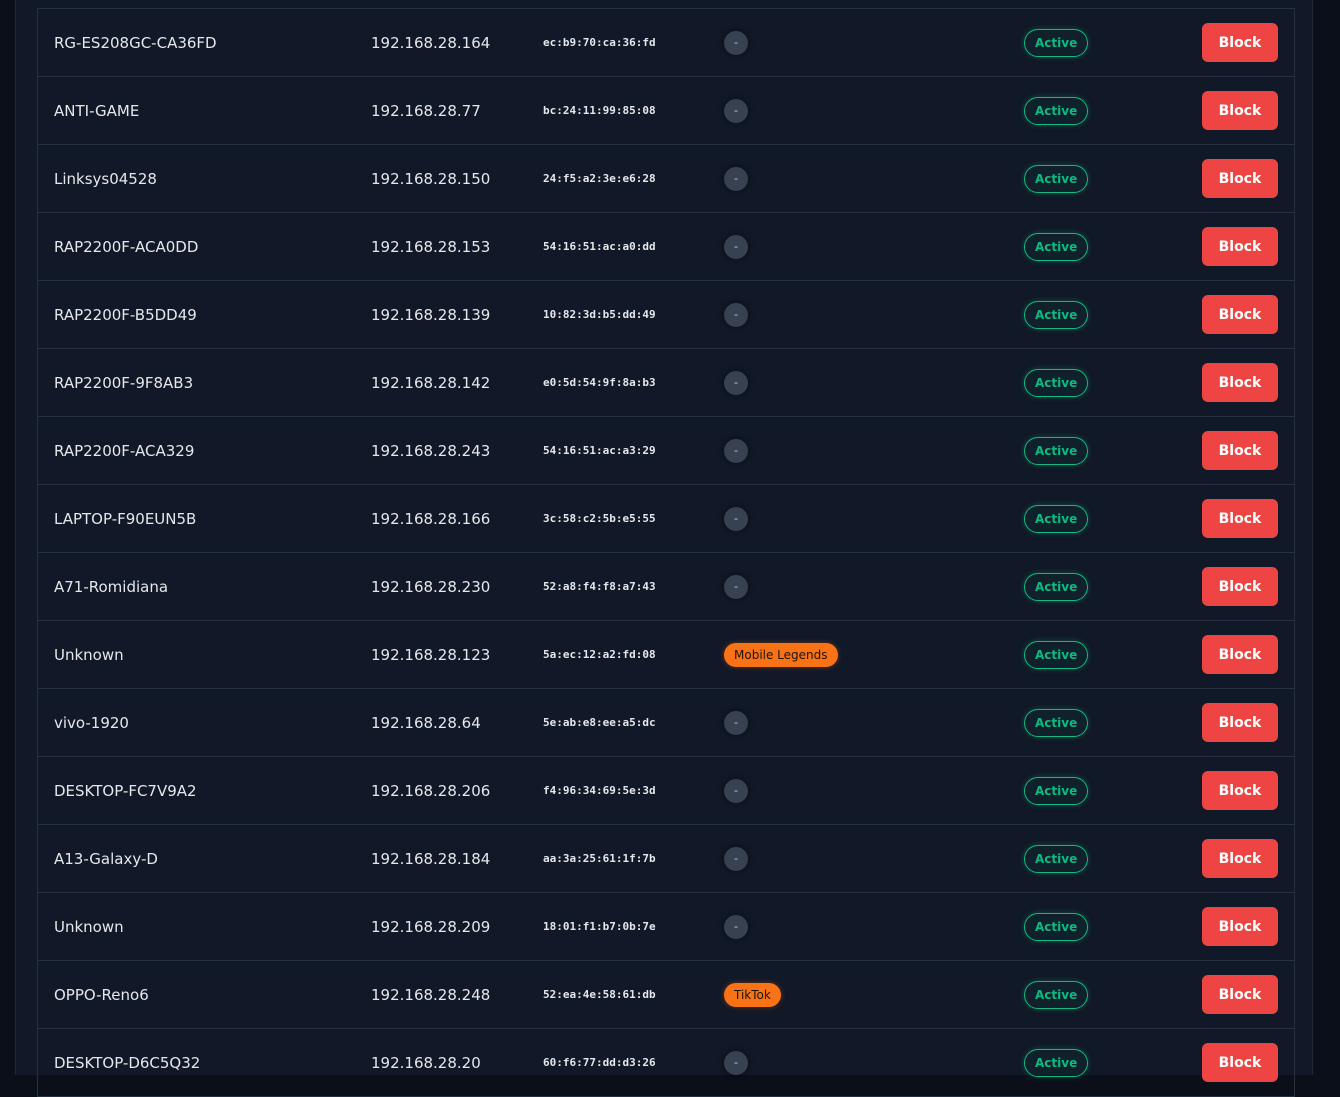  I want to click on device-mac: bc:24:11:99:85:08, so click(599, 110).